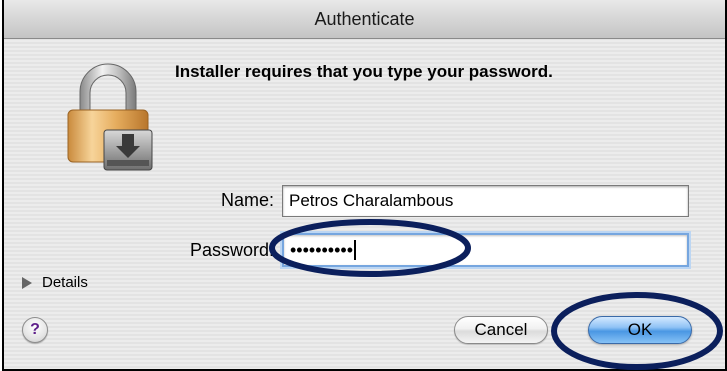  I want to click on details-disclosure: Details, so click(55, 282).